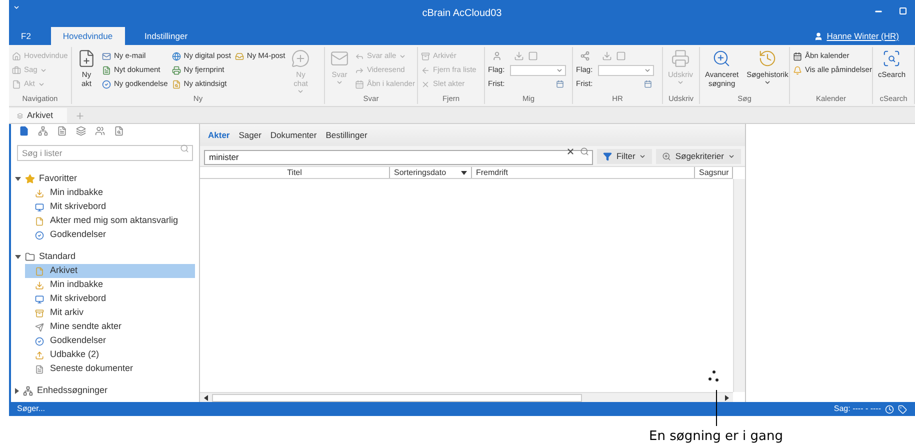 This screenshot has width=915, height=445. Describe the element at coordinates (58, 179) in the screenshot. I see `tree-section: Favoritter` at that location.